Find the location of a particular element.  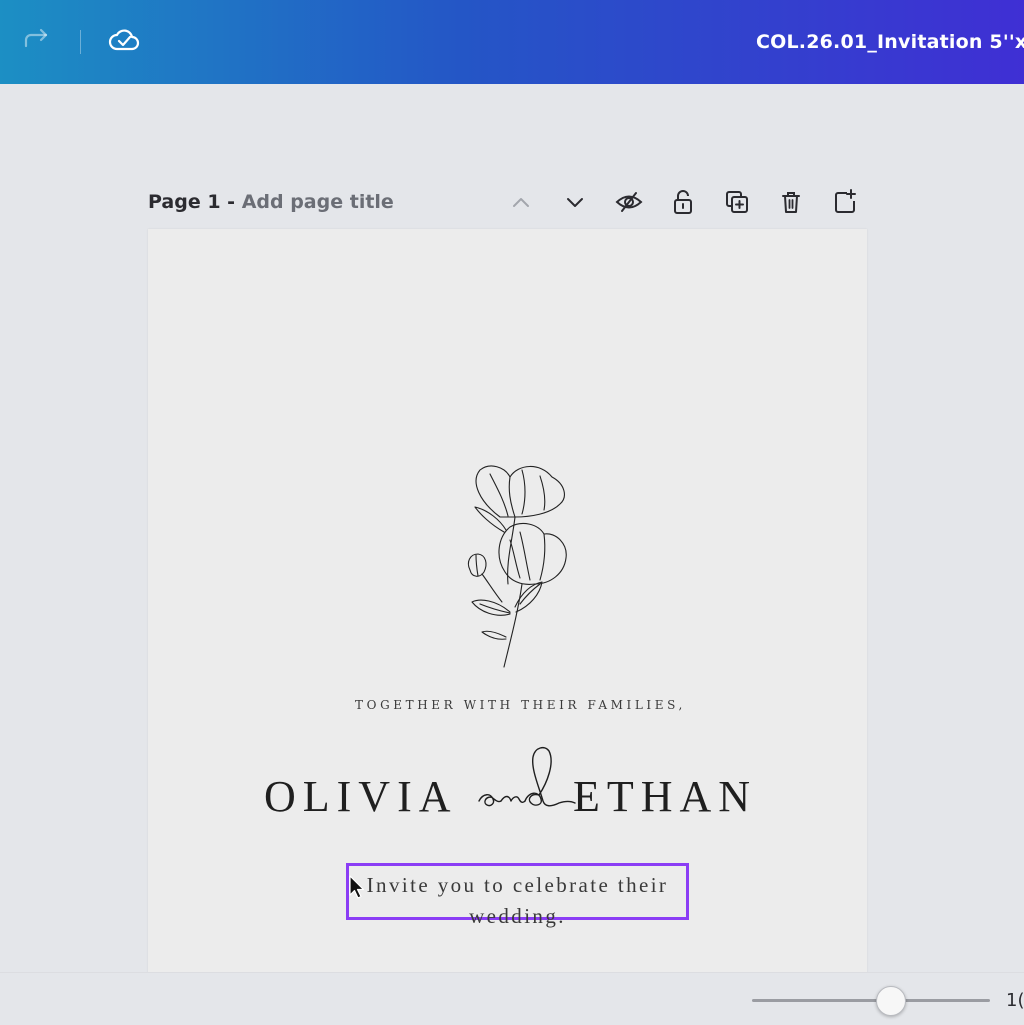

couple-names: OLIVIA ETHAN is located at coordinates (517, 783).